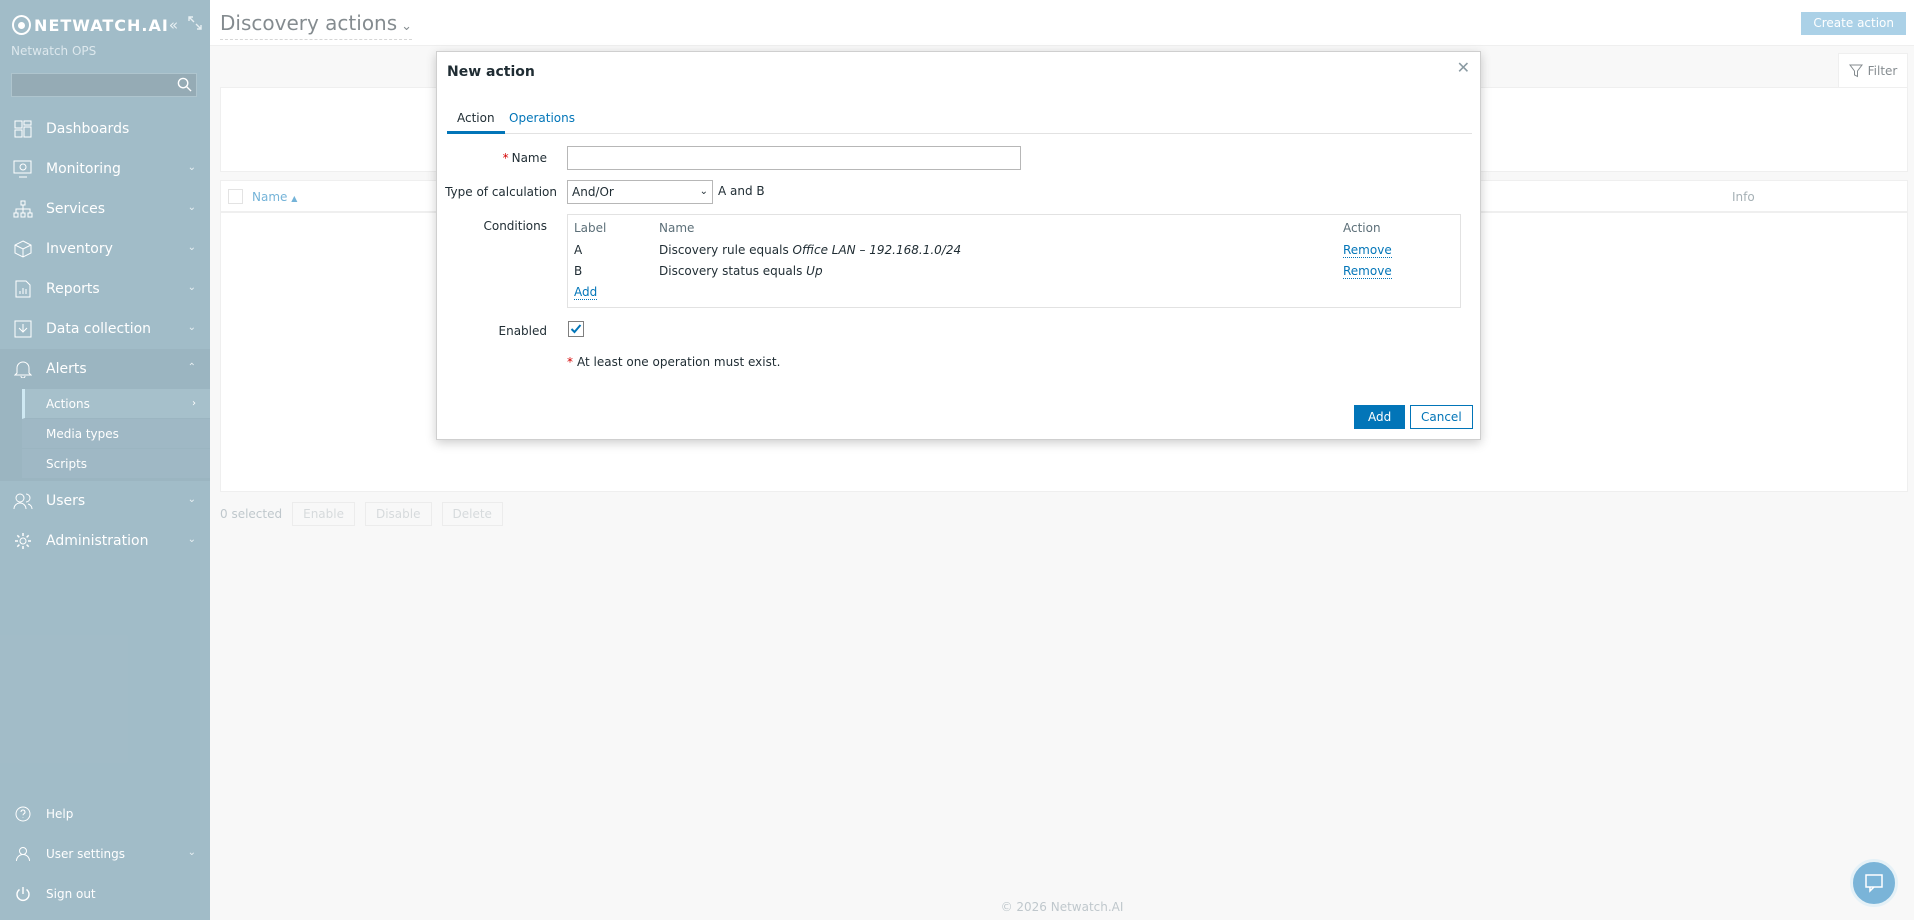  Describe the element at coordinates (640, 192) in the screenshot. I see `calc-type-select: And/Or ⌄` at that location.